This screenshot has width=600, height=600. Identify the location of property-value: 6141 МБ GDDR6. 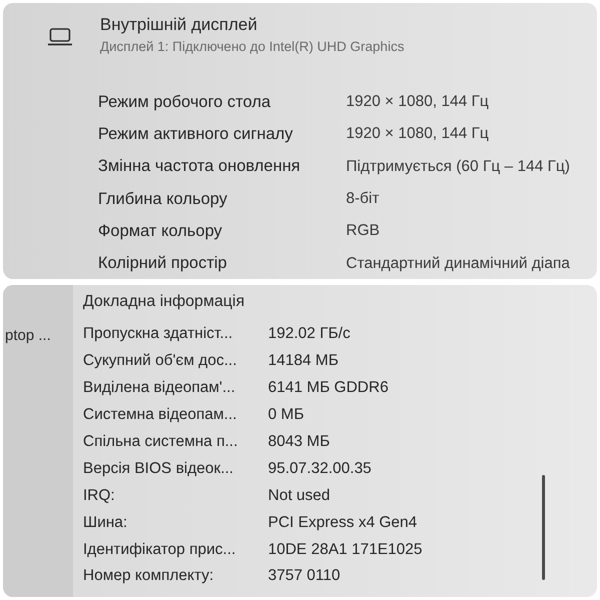
(329, 388).